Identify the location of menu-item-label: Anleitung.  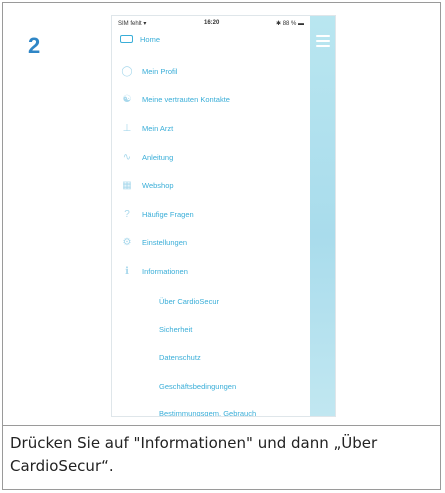
(158, 157).